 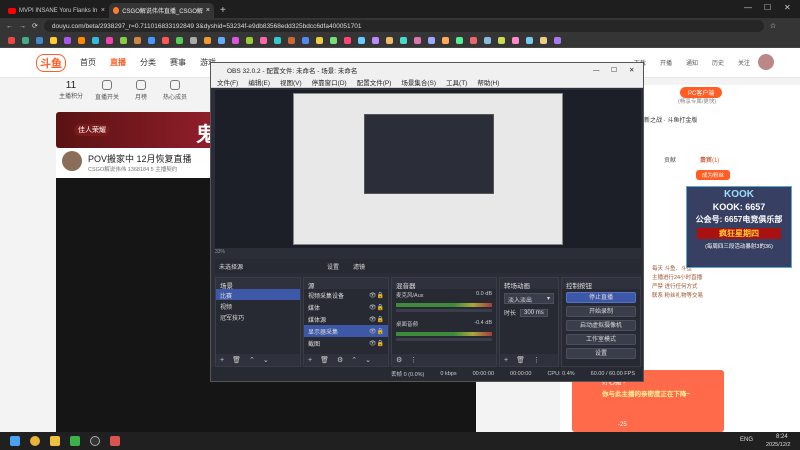 What do you see at coordinates (324, 360) in the screenshot?
I see `remove-source-icon: 🗑` at bounding box center [324, 360].